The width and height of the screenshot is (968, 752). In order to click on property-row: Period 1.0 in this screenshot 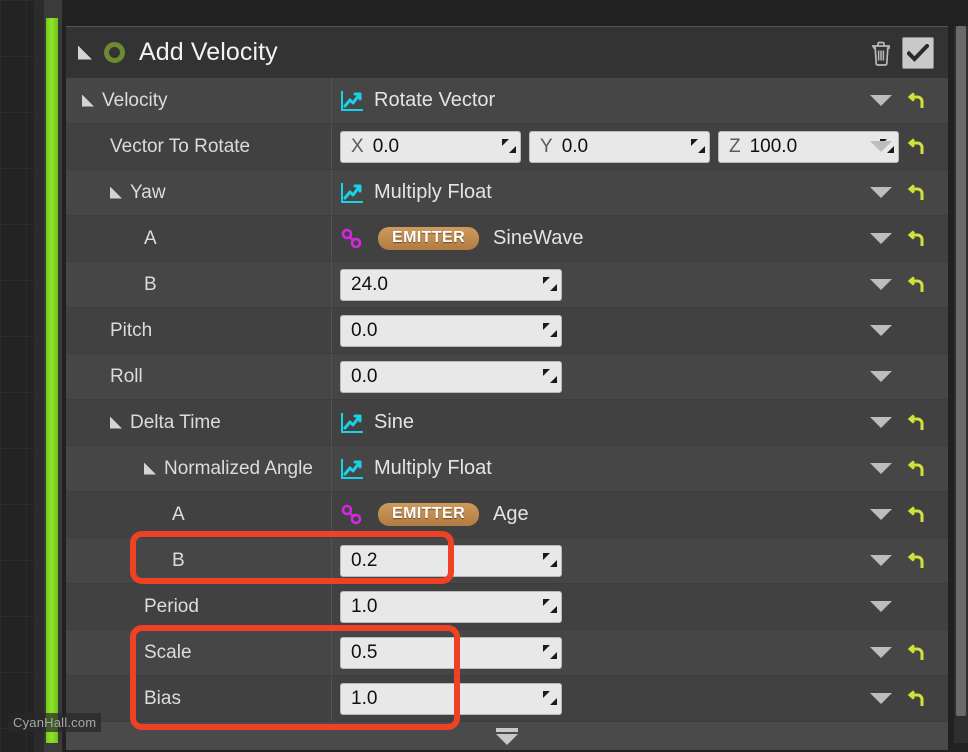, I will do `click(507, 607)`.